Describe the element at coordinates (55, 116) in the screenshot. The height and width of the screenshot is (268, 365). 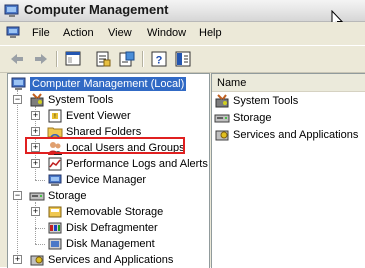
I see `event-viewer-icon: !` at that location.